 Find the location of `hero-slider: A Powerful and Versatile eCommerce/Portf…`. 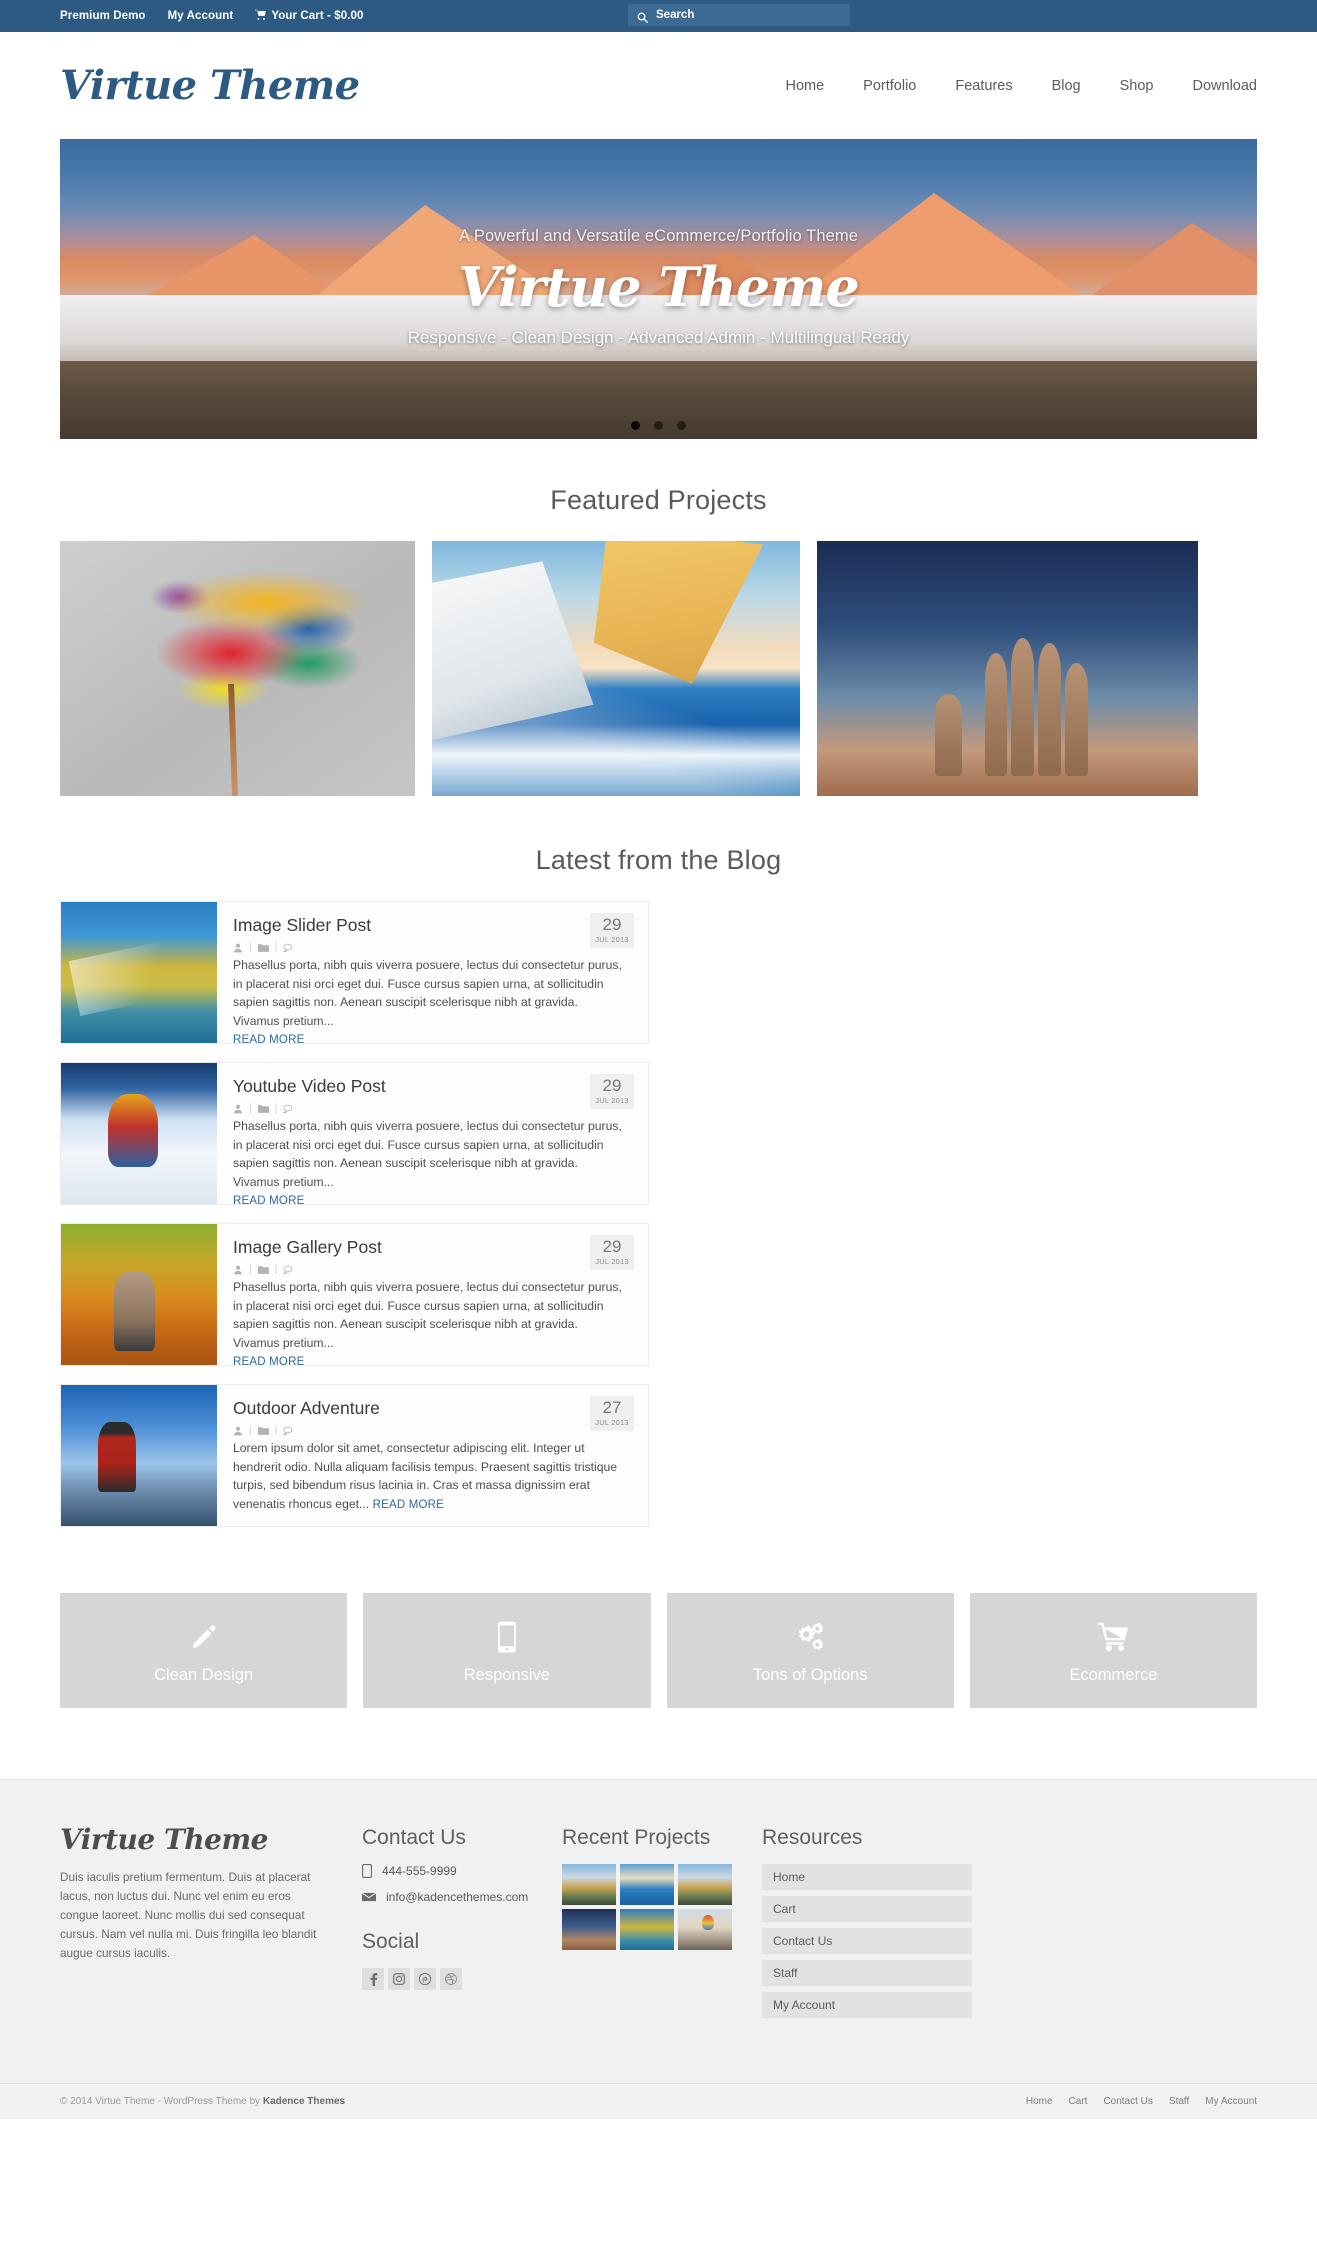

hero-slider: A Powerful and Versatile eCommerce/Portf… is located at coordinates (658, 289).